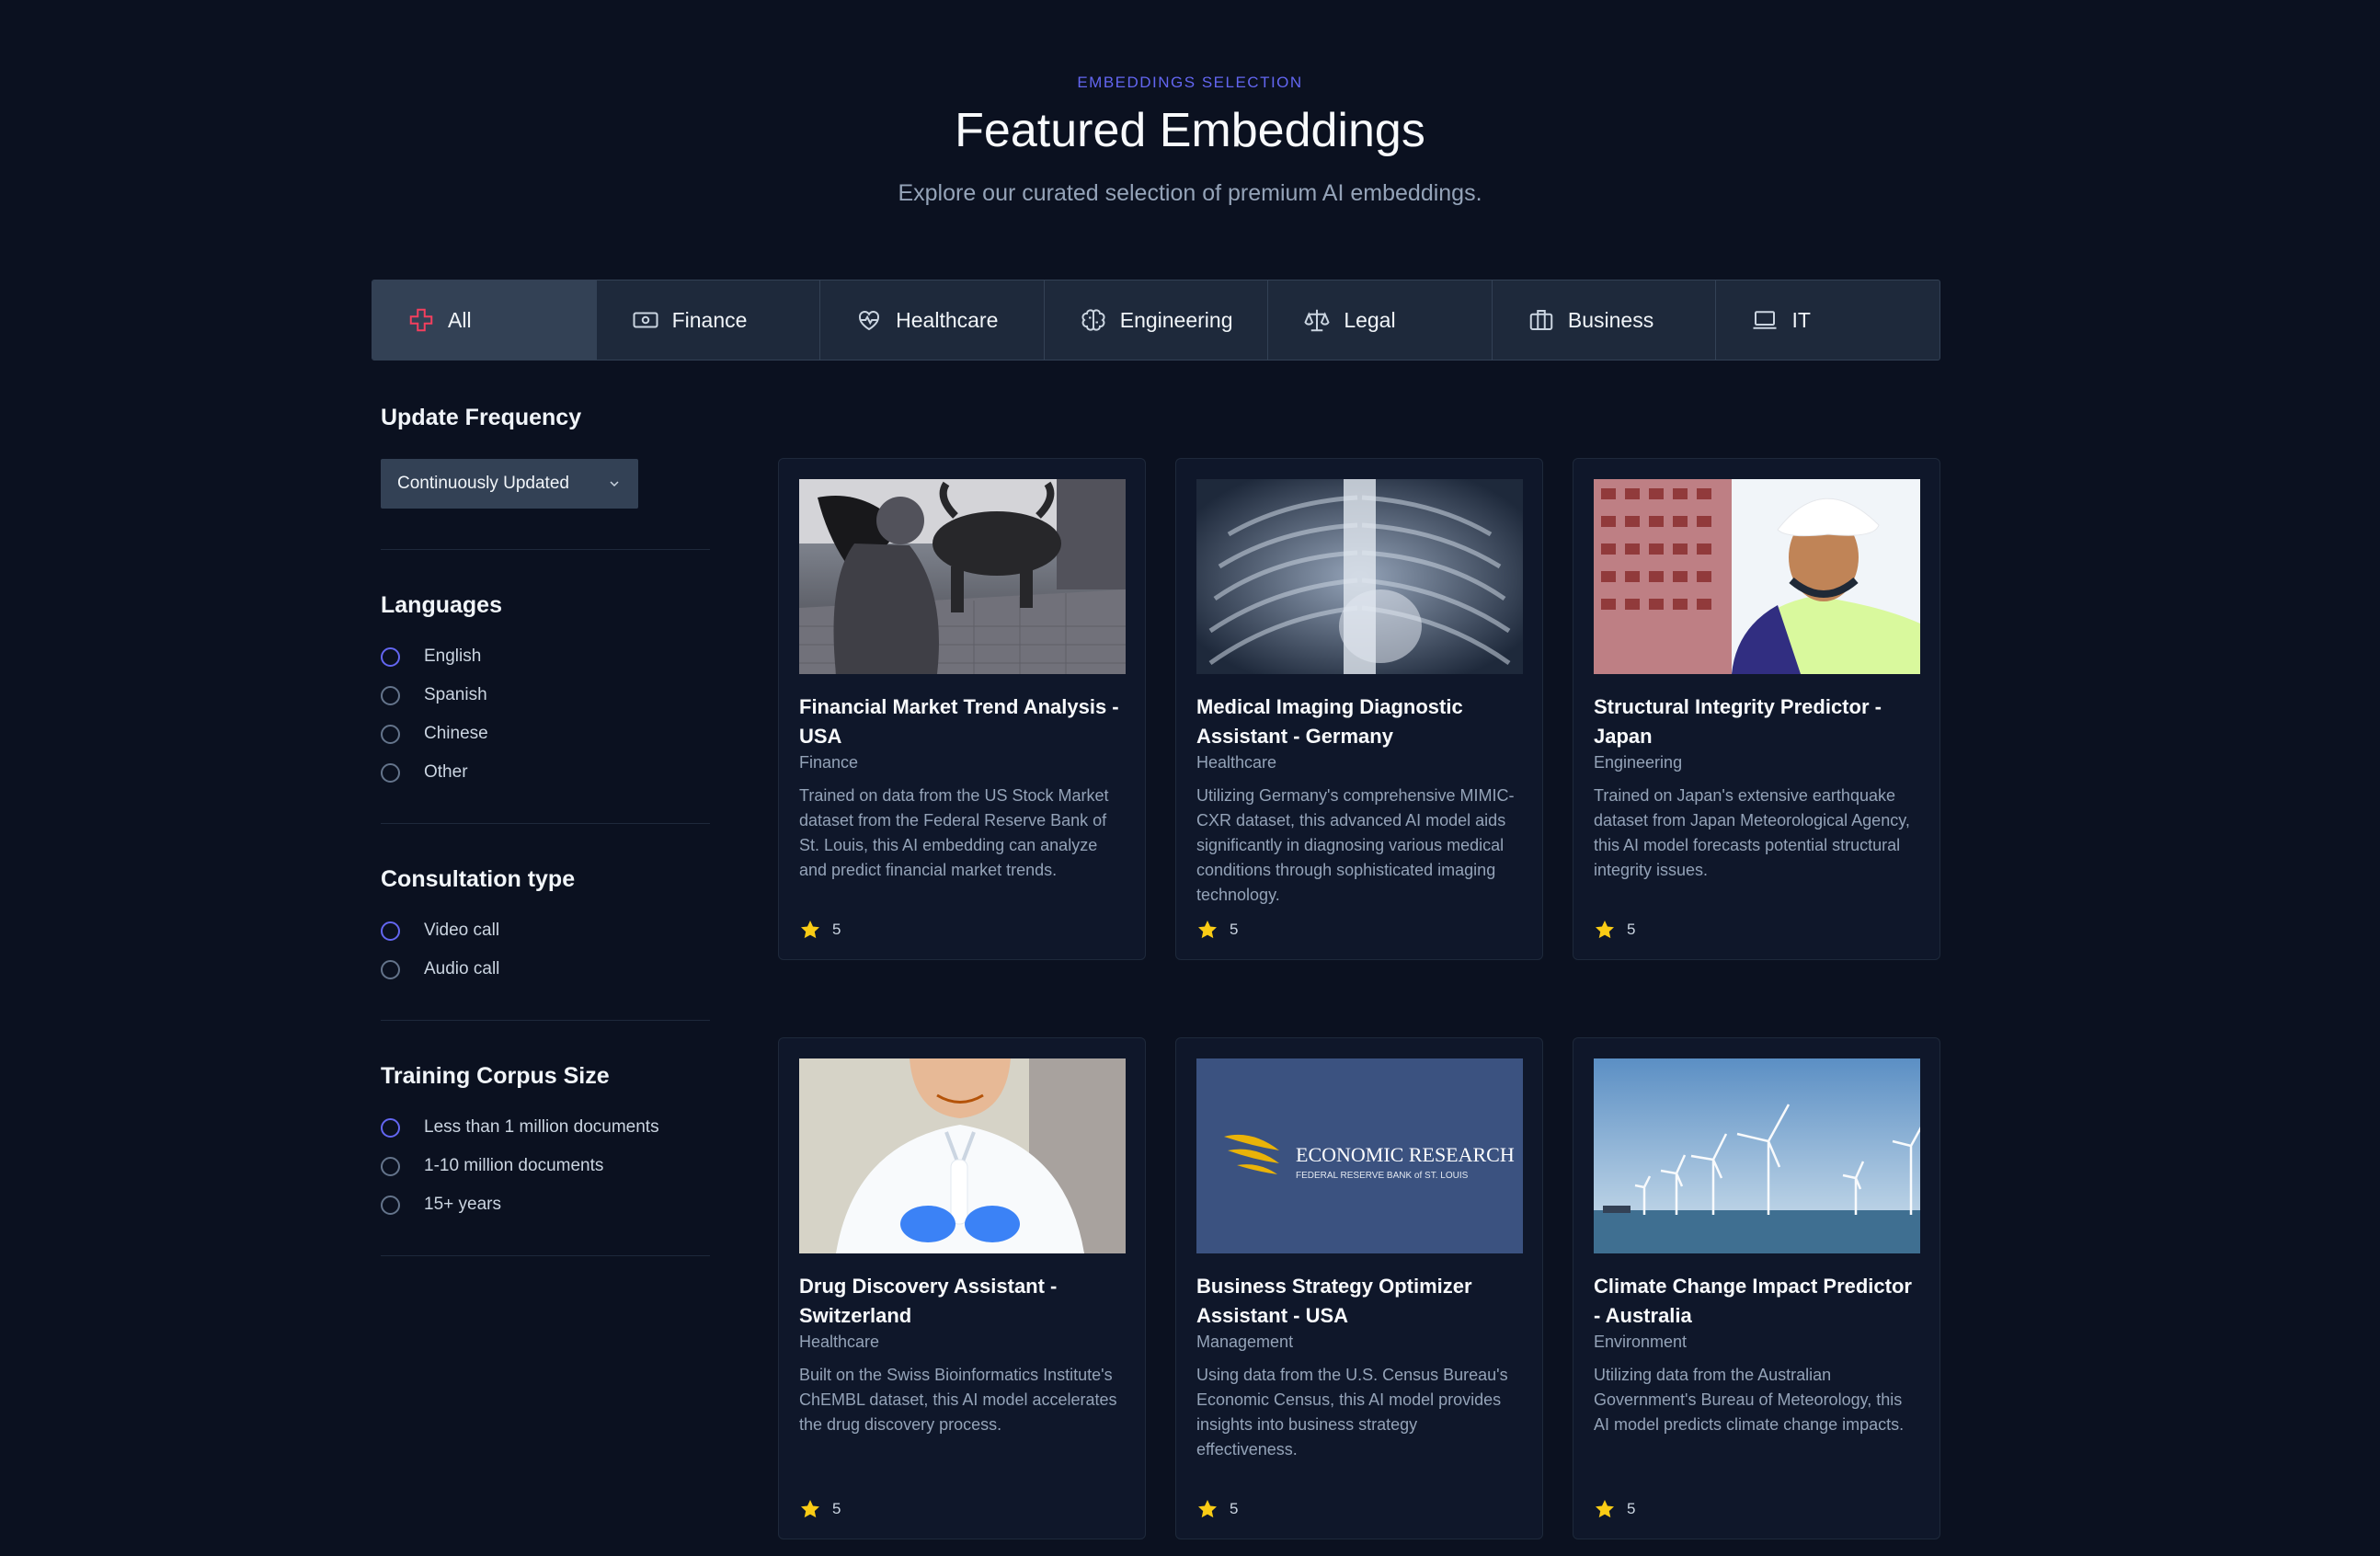  Describe the element at coordinates (869, 320) in the screenshot. I see `heart-pulse-icon` at that location.